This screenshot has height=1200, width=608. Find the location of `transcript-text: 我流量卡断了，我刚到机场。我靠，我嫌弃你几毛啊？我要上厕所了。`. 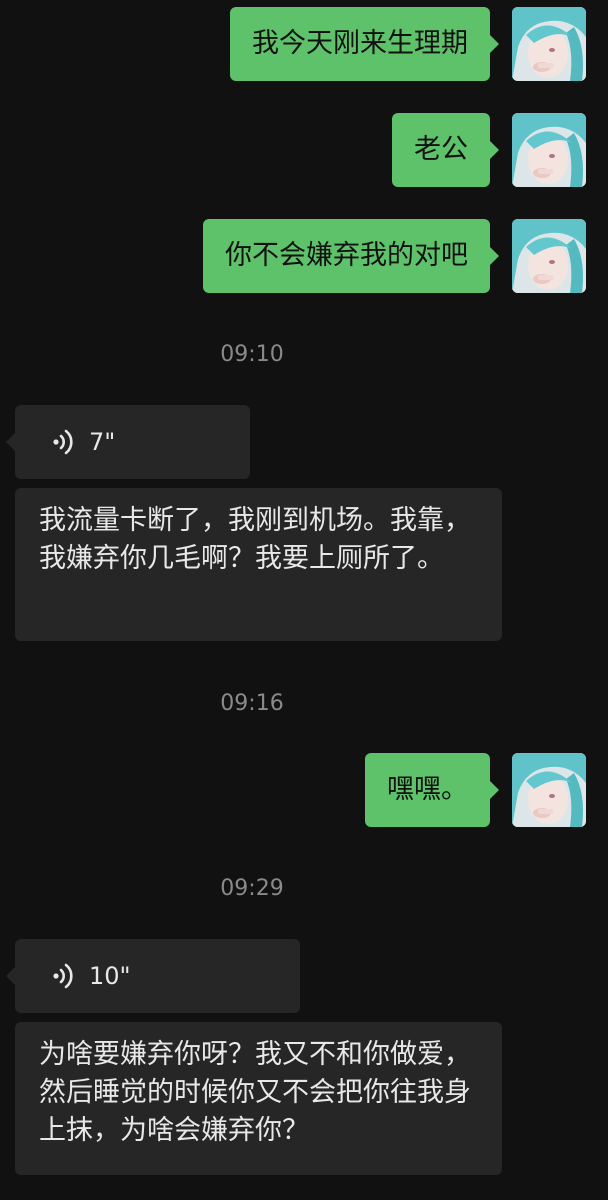

transcript-text: 我流量卡断了，我刚到机场。我靠，我嫌弃你几毛啊？我要上厕所了。 is located at coordinates (255, 539).